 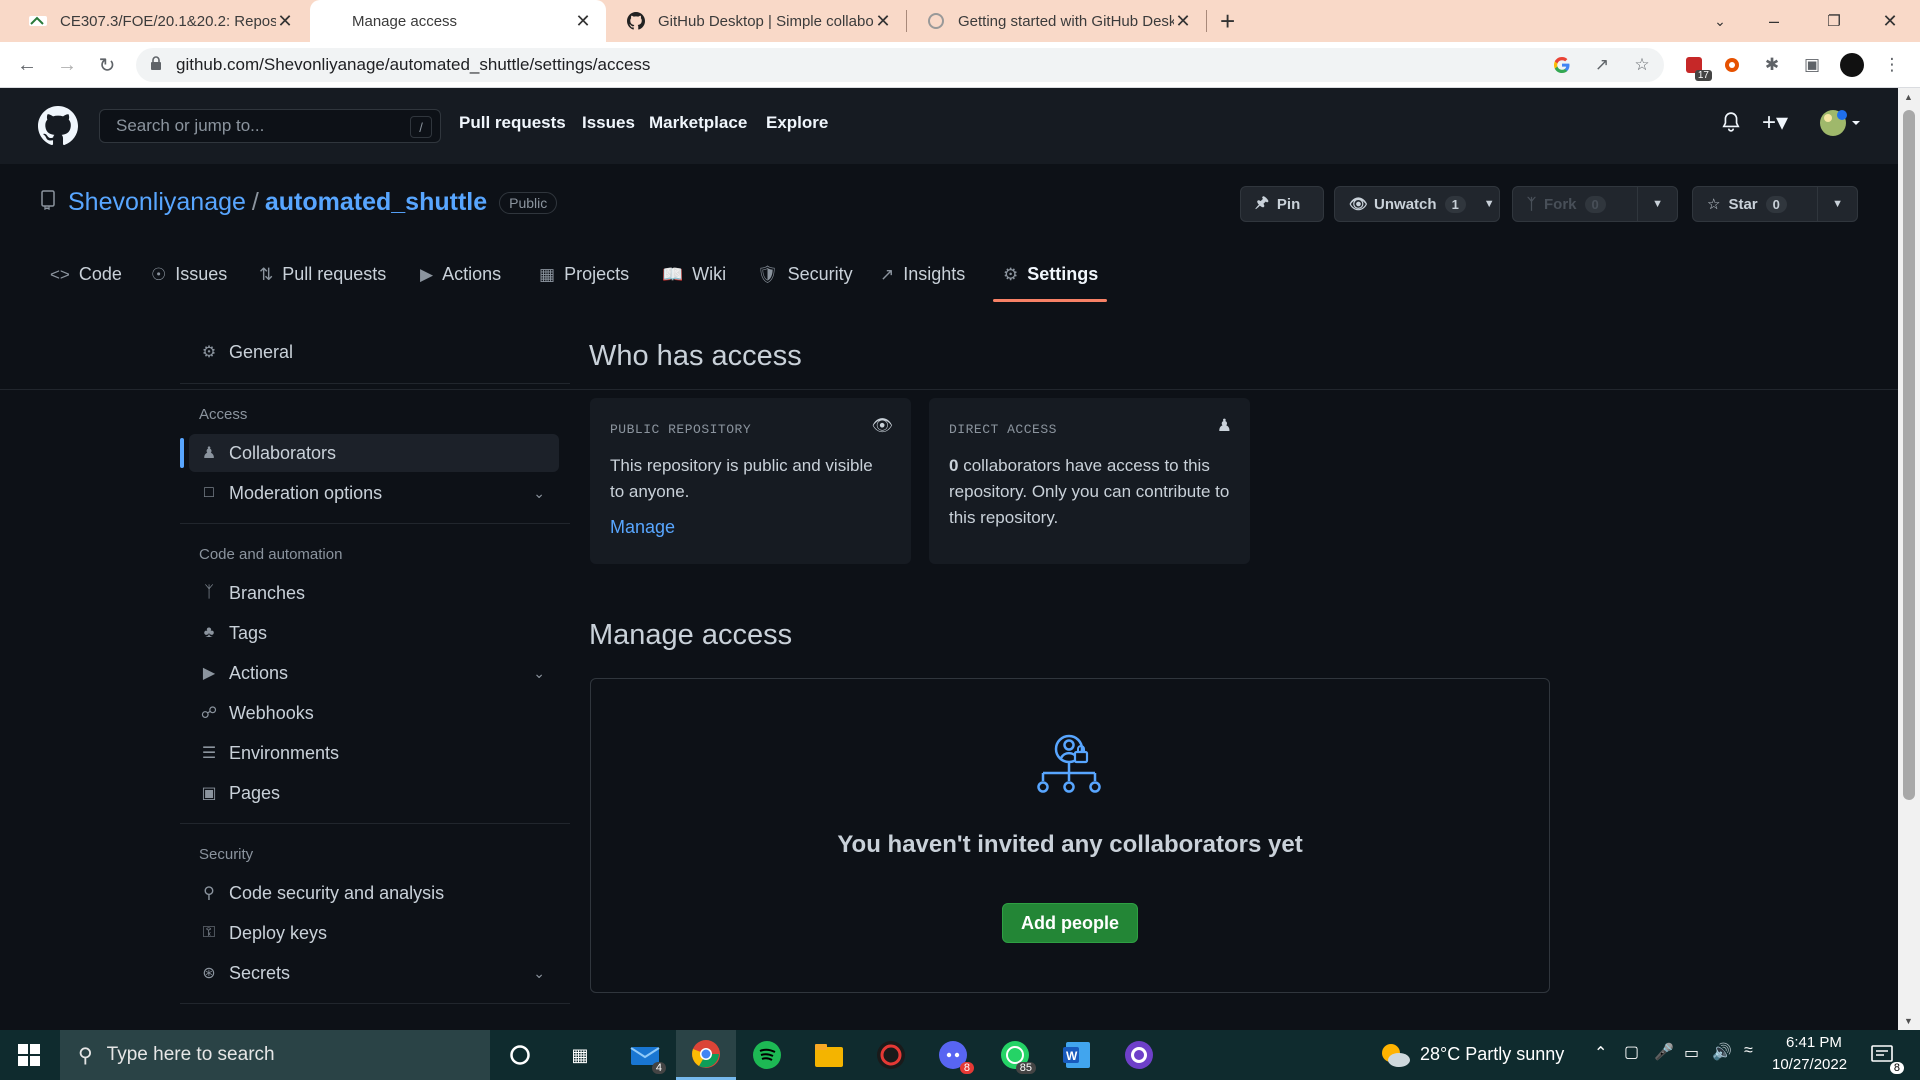 I want to click on star-button: ☆ Star 0 ▼, so click(x=1775, y=204).